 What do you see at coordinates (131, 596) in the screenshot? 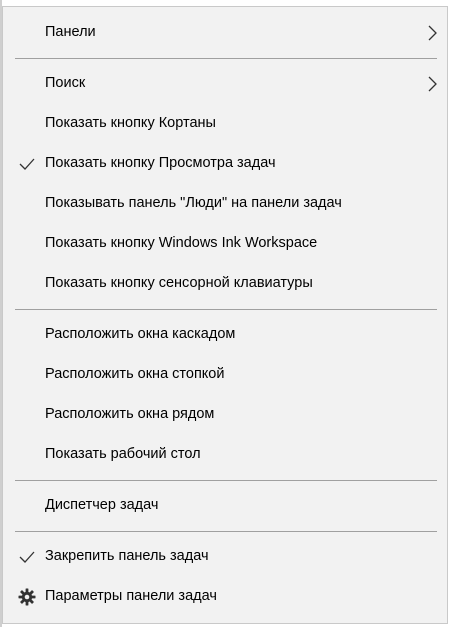
I see `menu-item-label: Параметры панели задач` at bounding box center [131, 596].